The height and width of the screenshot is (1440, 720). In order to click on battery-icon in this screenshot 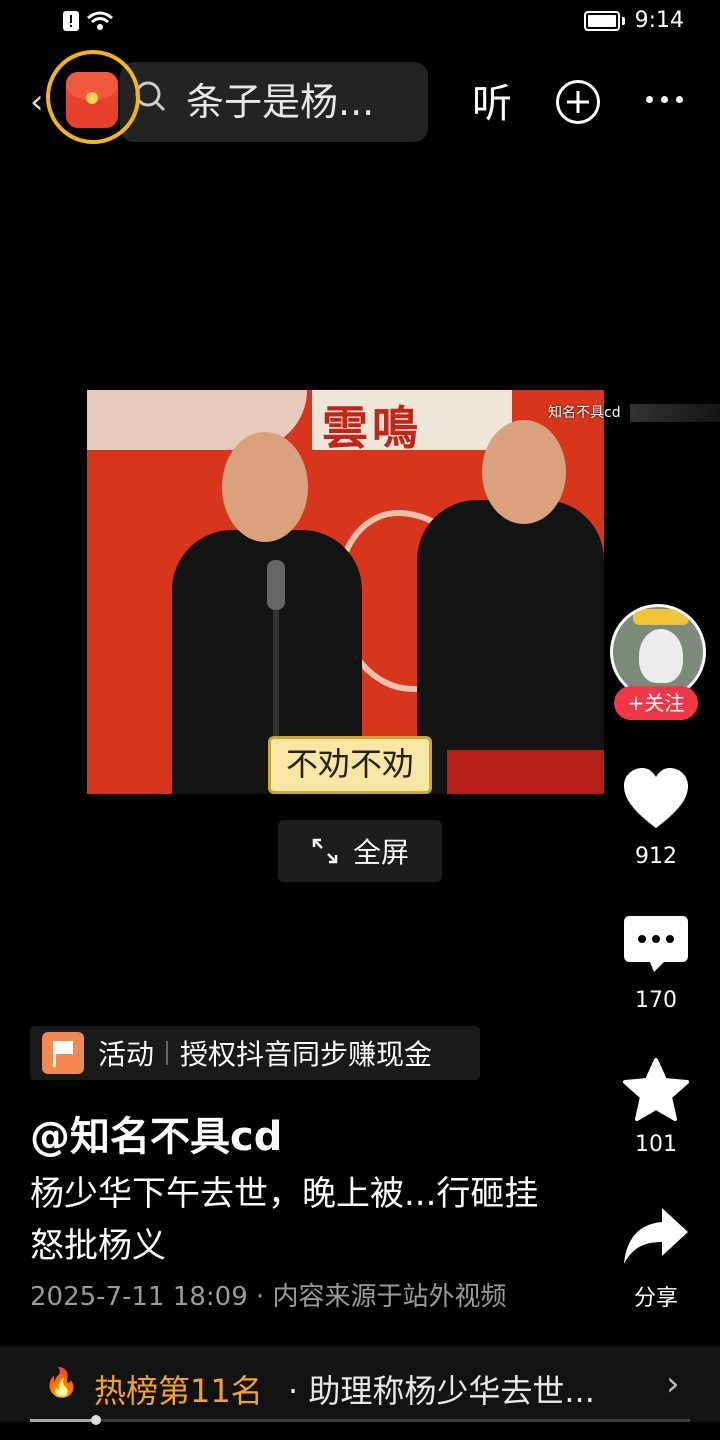, I will do `click(601, 20)`.